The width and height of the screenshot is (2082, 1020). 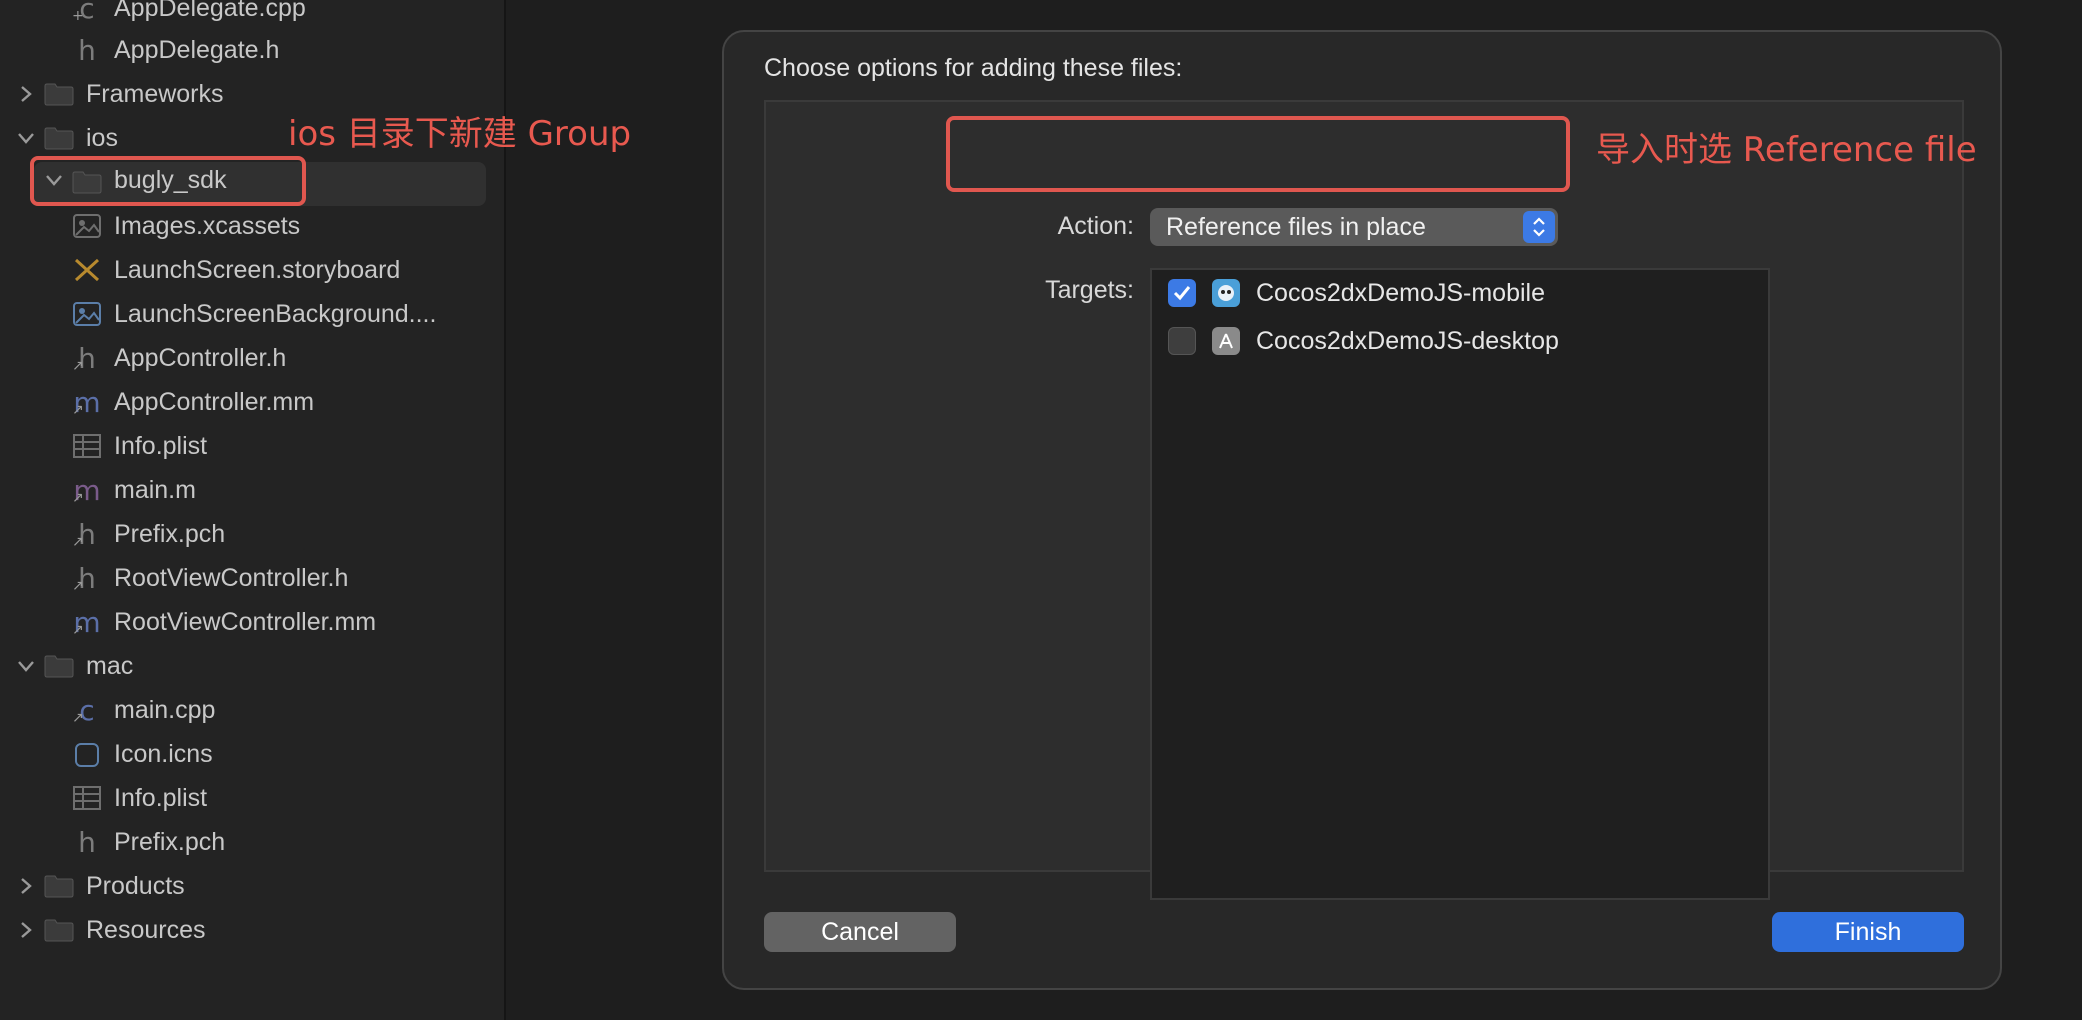 What do you see at coordinates (860, 932) in the screenshot?
I see `cancel-button: Cancel` at bounding box center [860, 932].